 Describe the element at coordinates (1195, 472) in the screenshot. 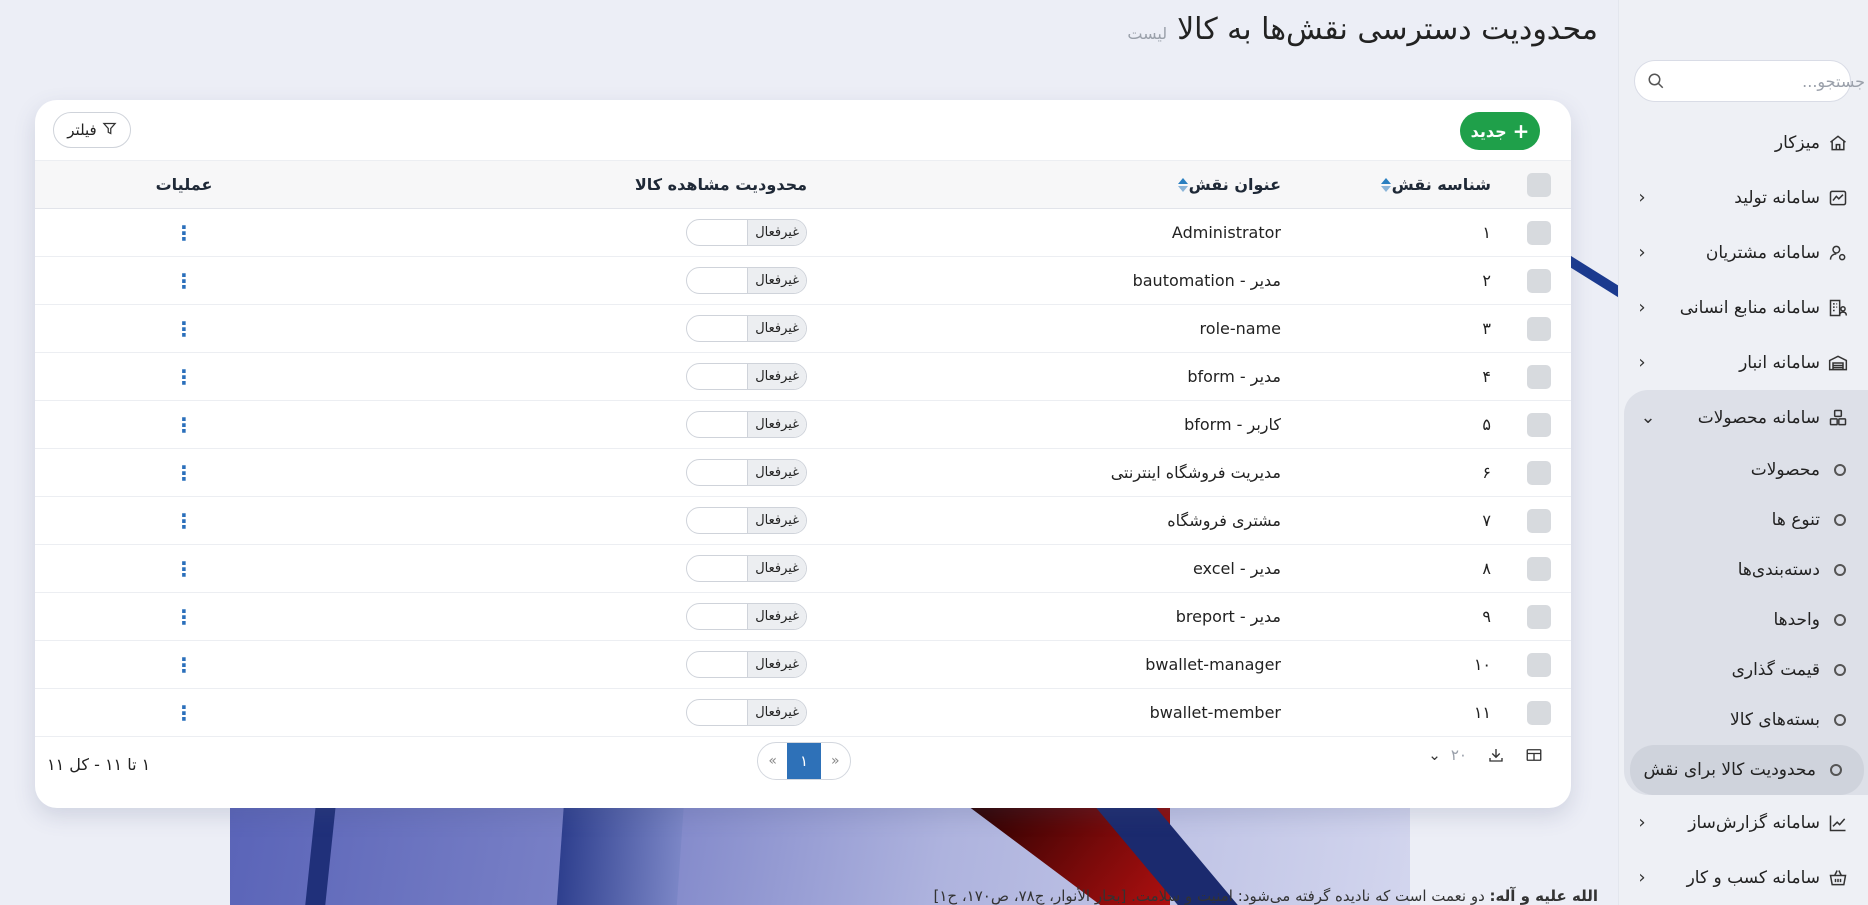

I see `cell-role-title: مدیریت فروشگاه اینترنتی` at that location.